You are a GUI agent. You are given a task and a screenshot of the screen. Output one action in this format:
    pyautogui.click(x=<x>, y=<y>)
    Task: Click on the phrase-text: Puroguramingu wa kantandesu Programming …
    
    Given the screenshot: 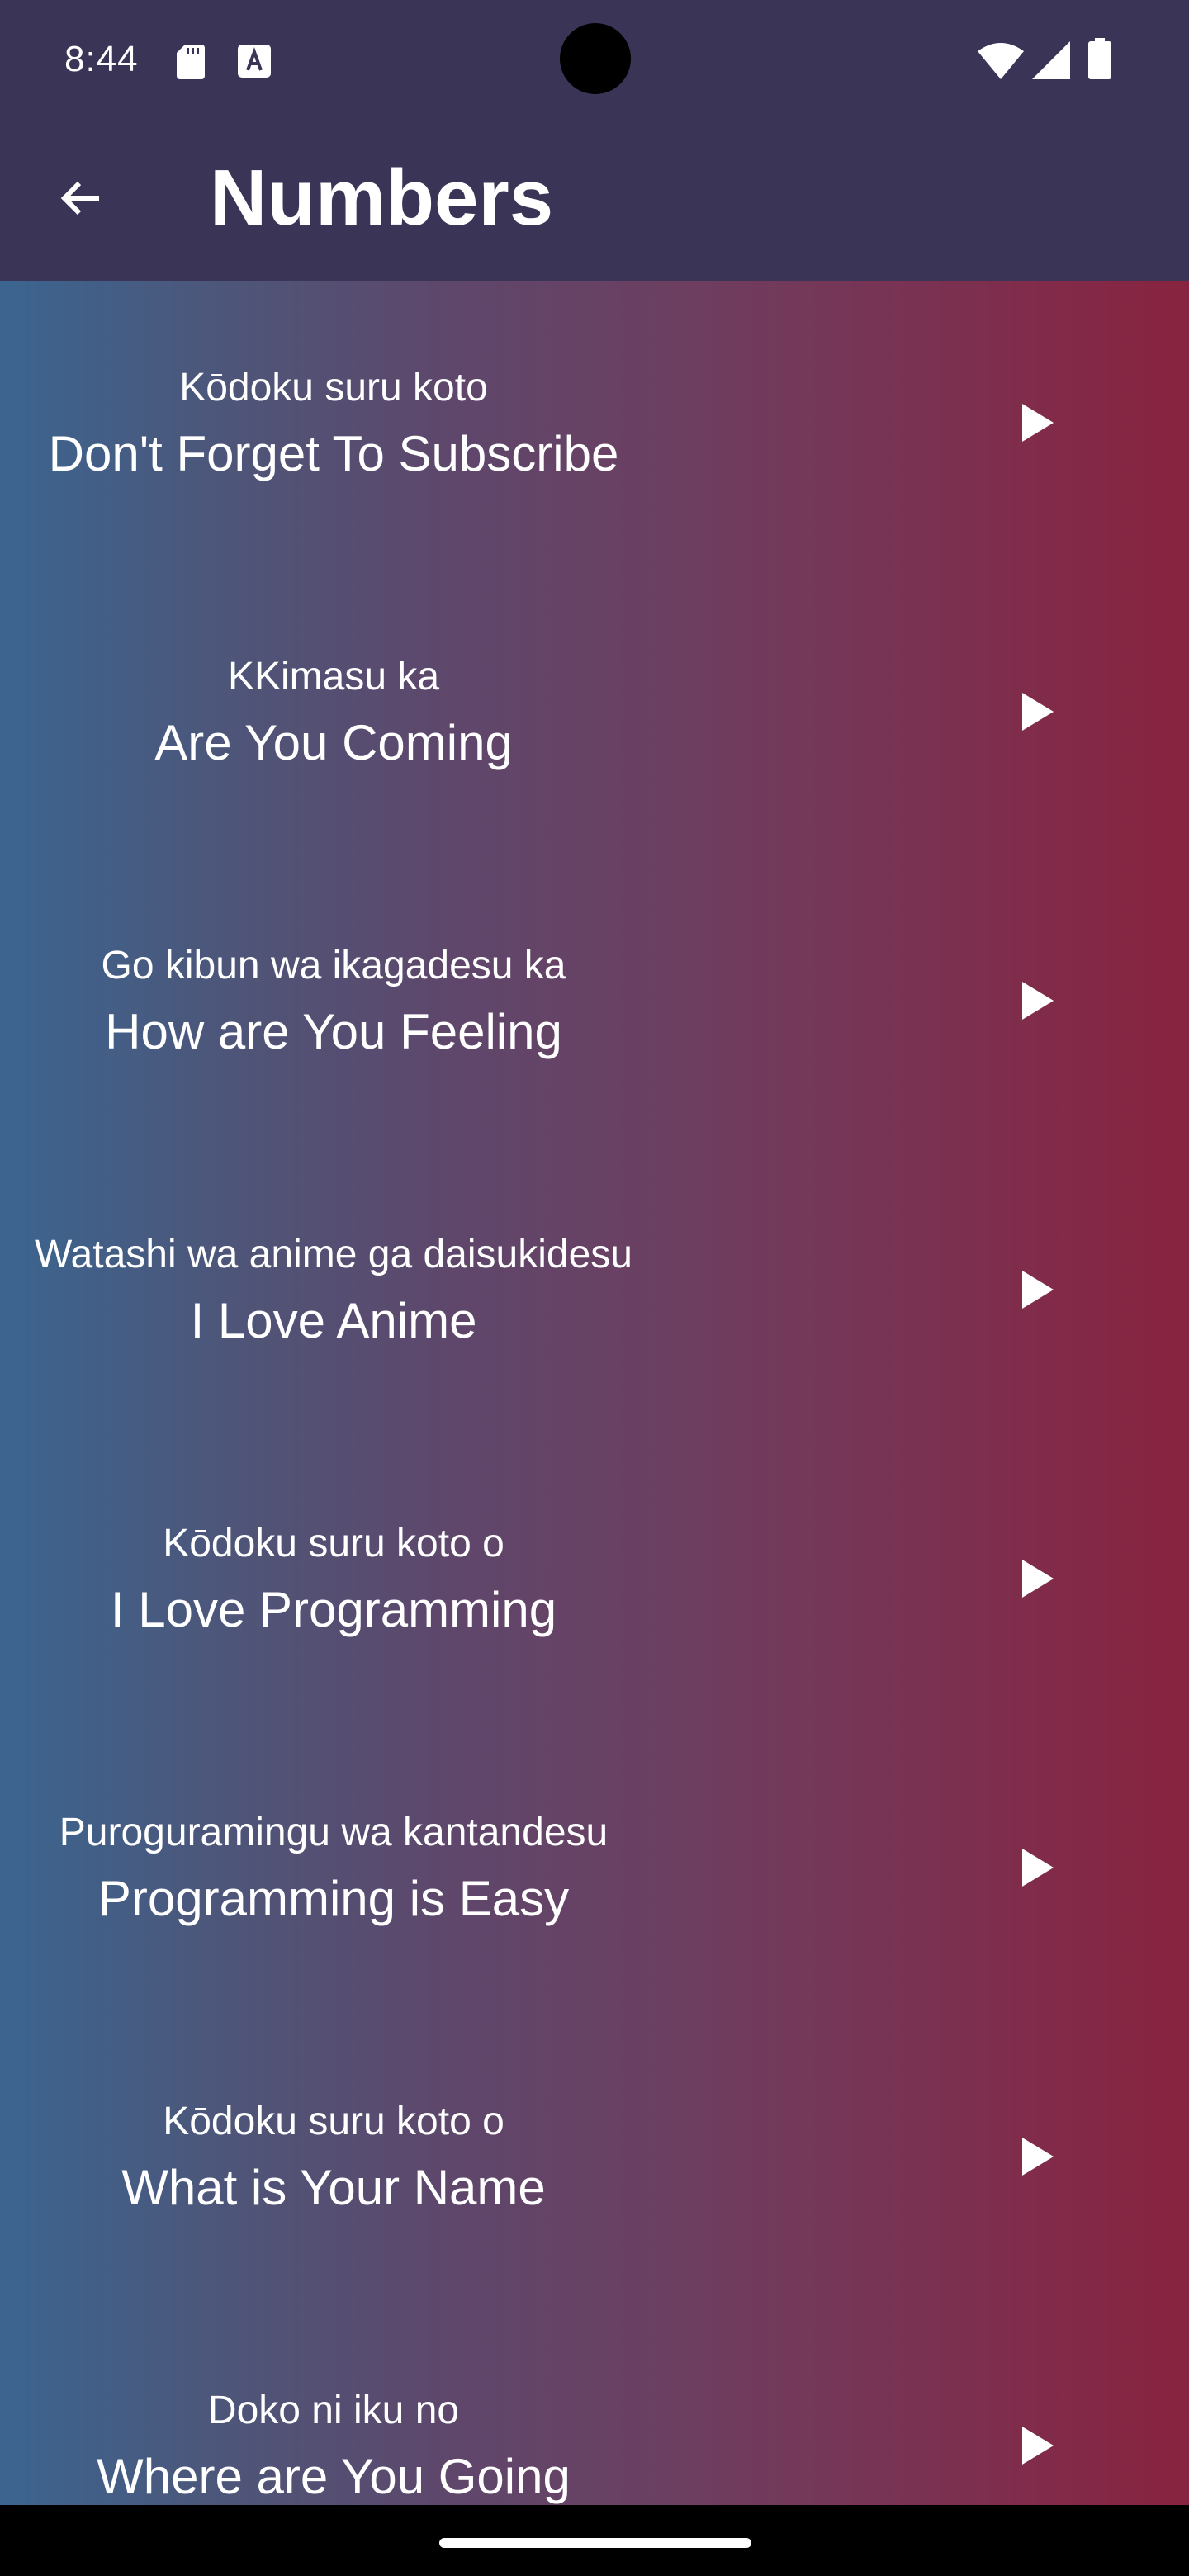 What is the action you would take?
    pyautogui.click(x=333, y=1870)
    